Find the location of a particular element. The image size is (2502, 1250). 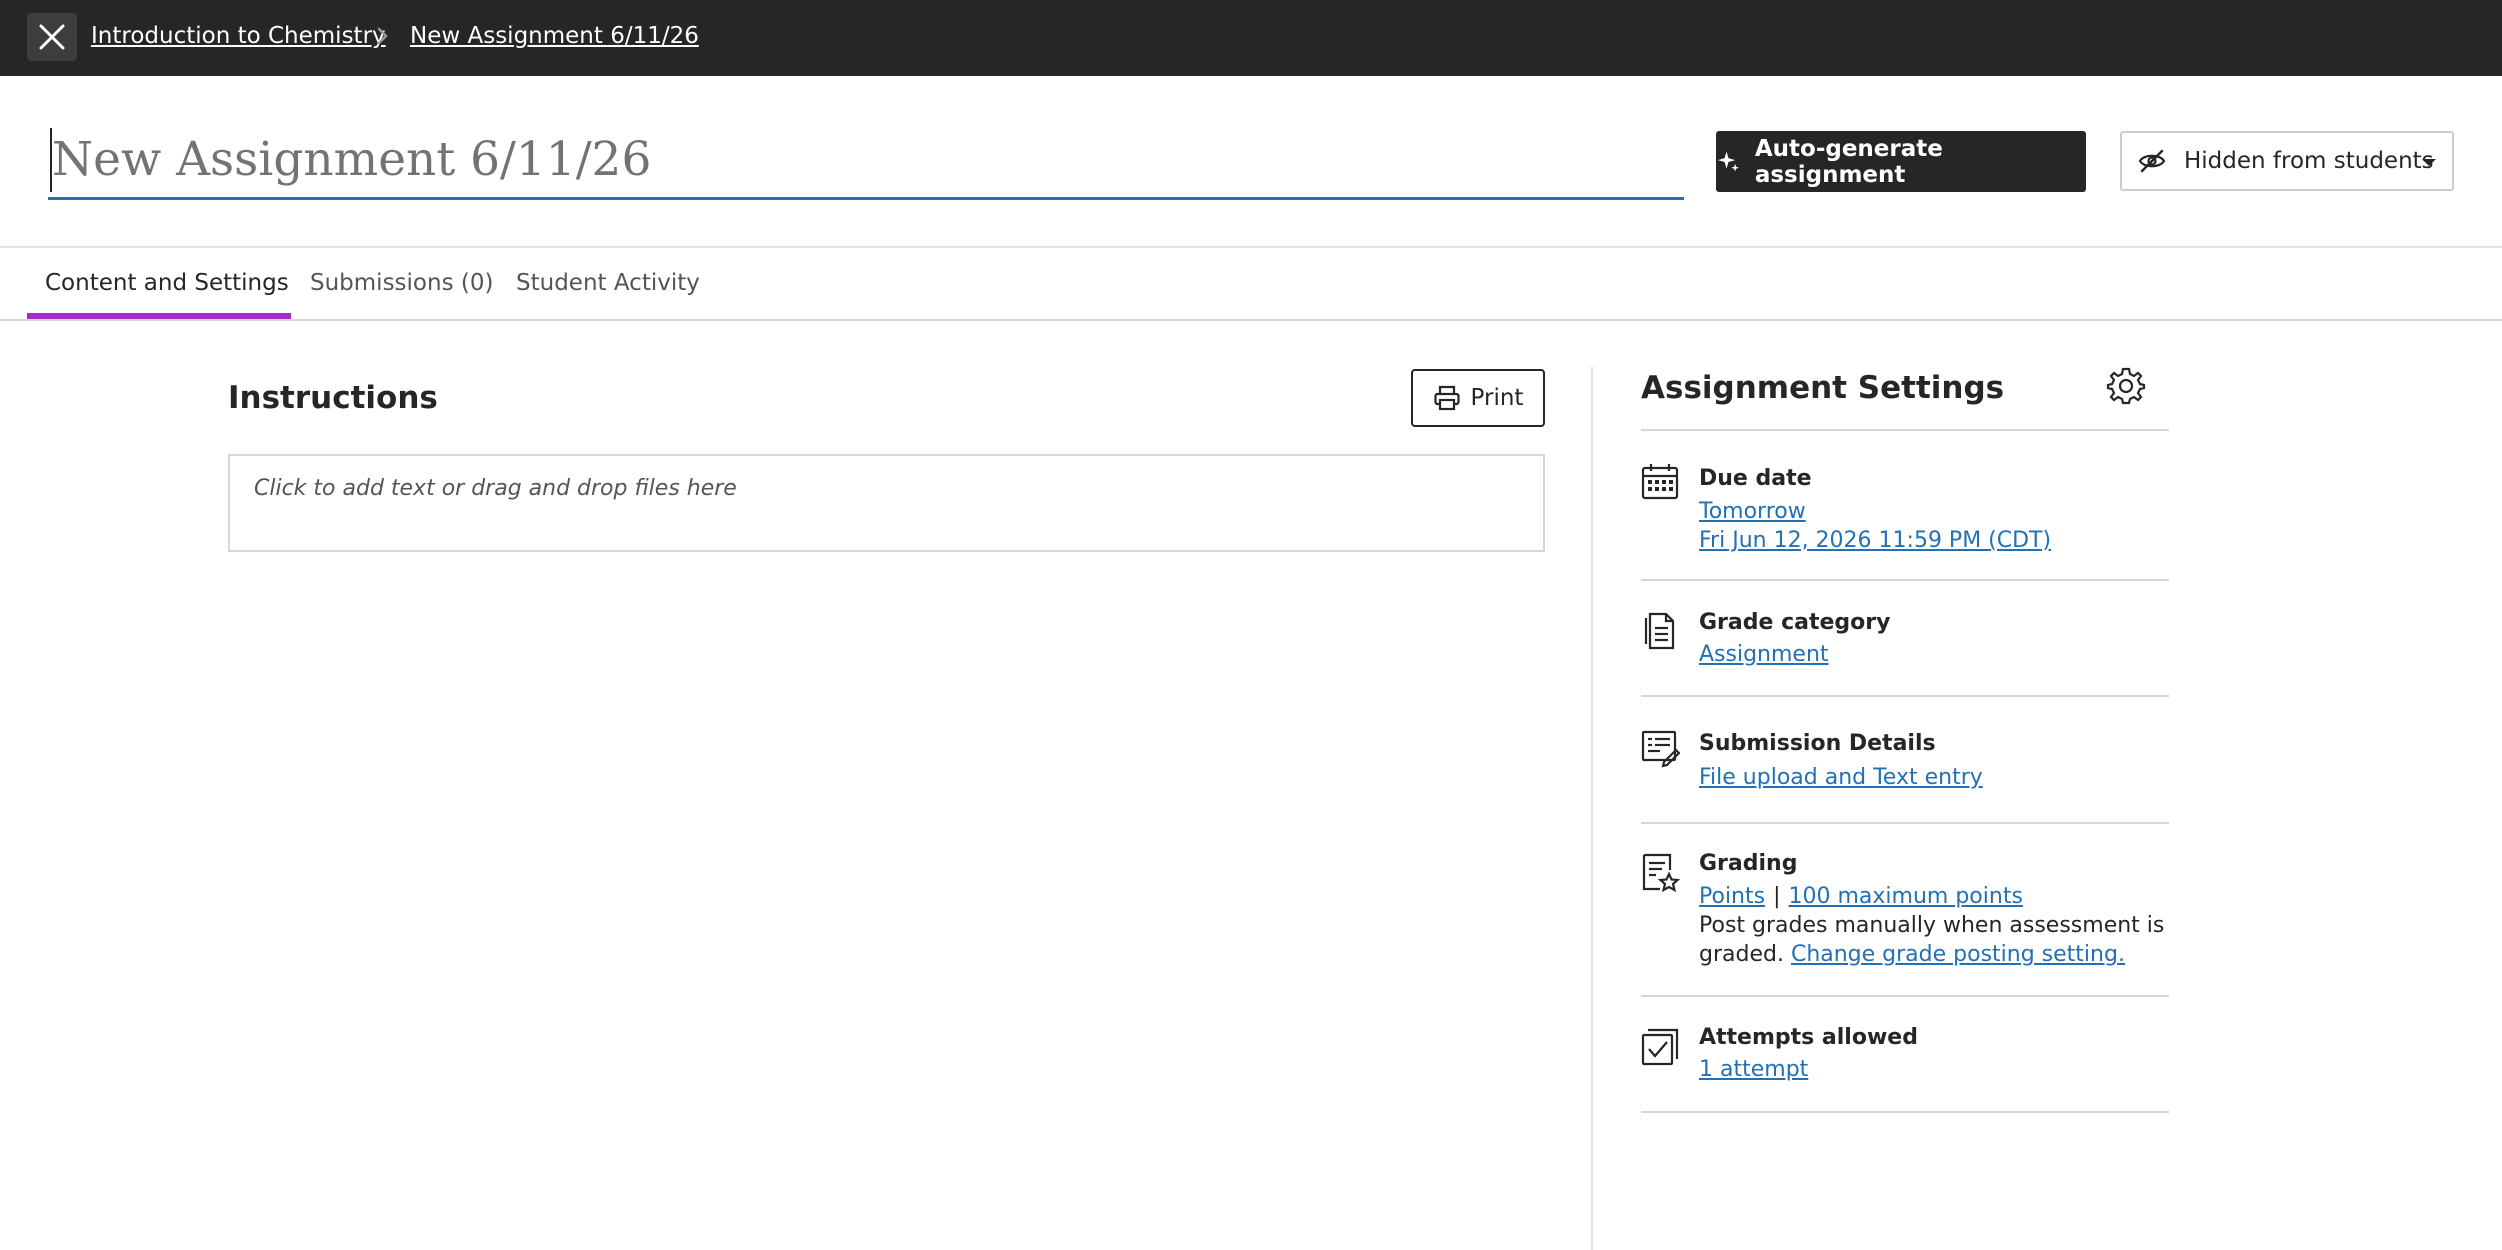

grade-posting-line2: graded. Change grade posting setting. is located at coordinates (1912, 954).